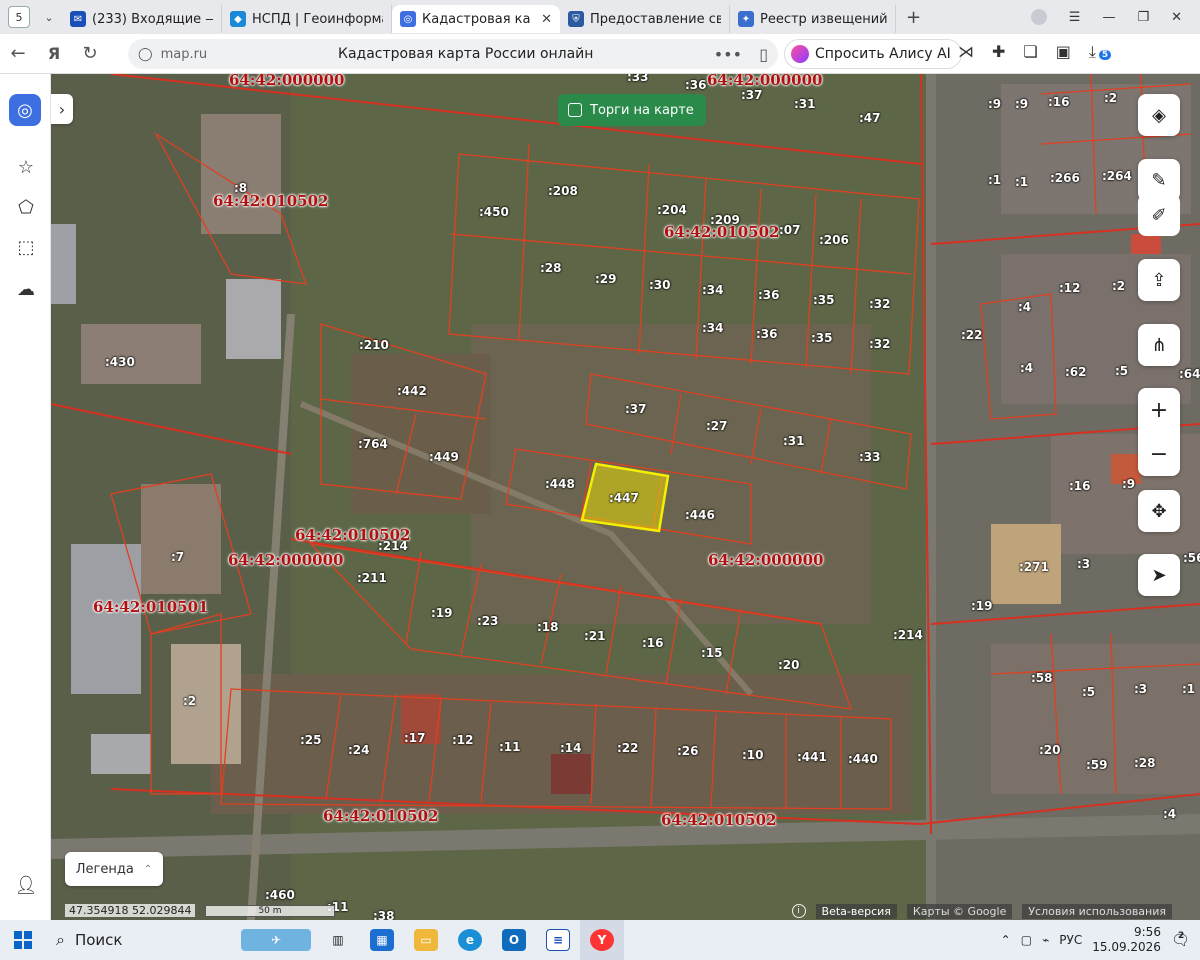  What do you see at coordinates (1045, 940) in the screenshot?
I see `network-icon: ⌁` at bounding box center [1045, 940].